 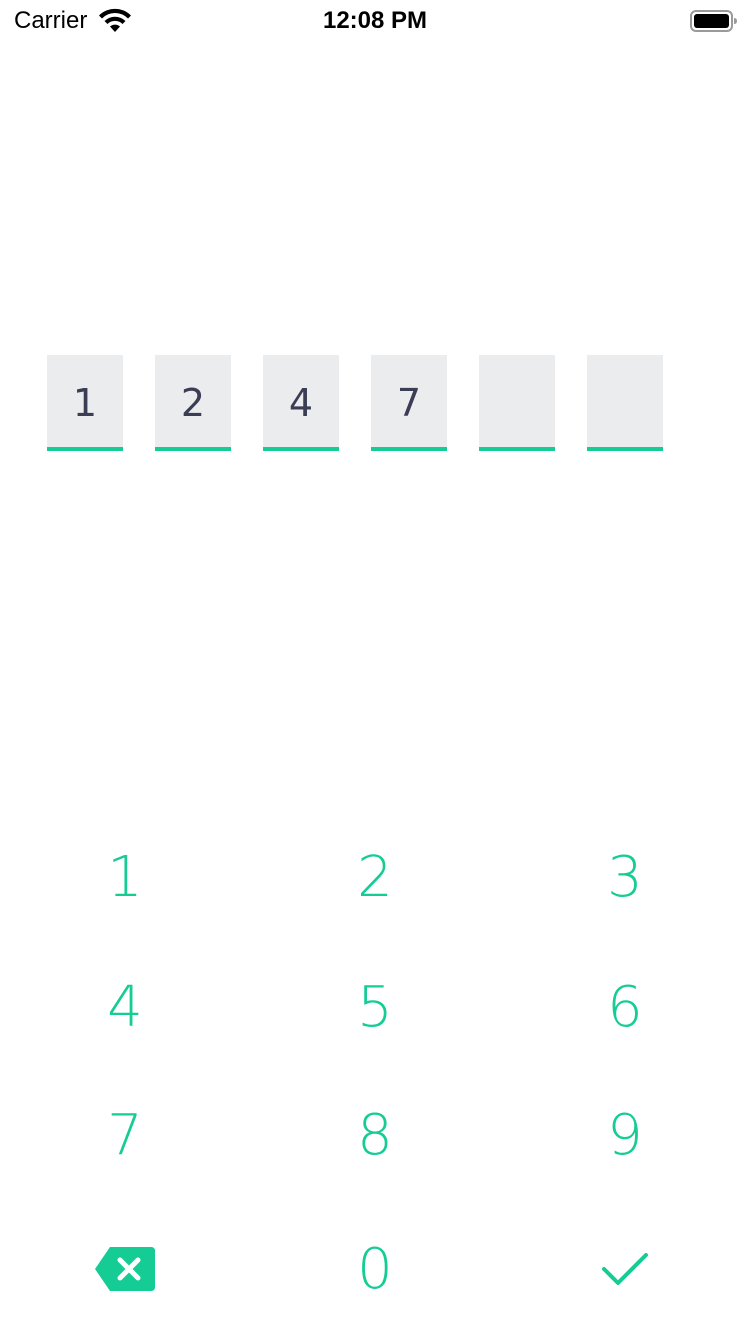 What do you see at coordinates (625, 877) in the screenshot?
I see `key-3: 3` at bounding box center [625, 877].